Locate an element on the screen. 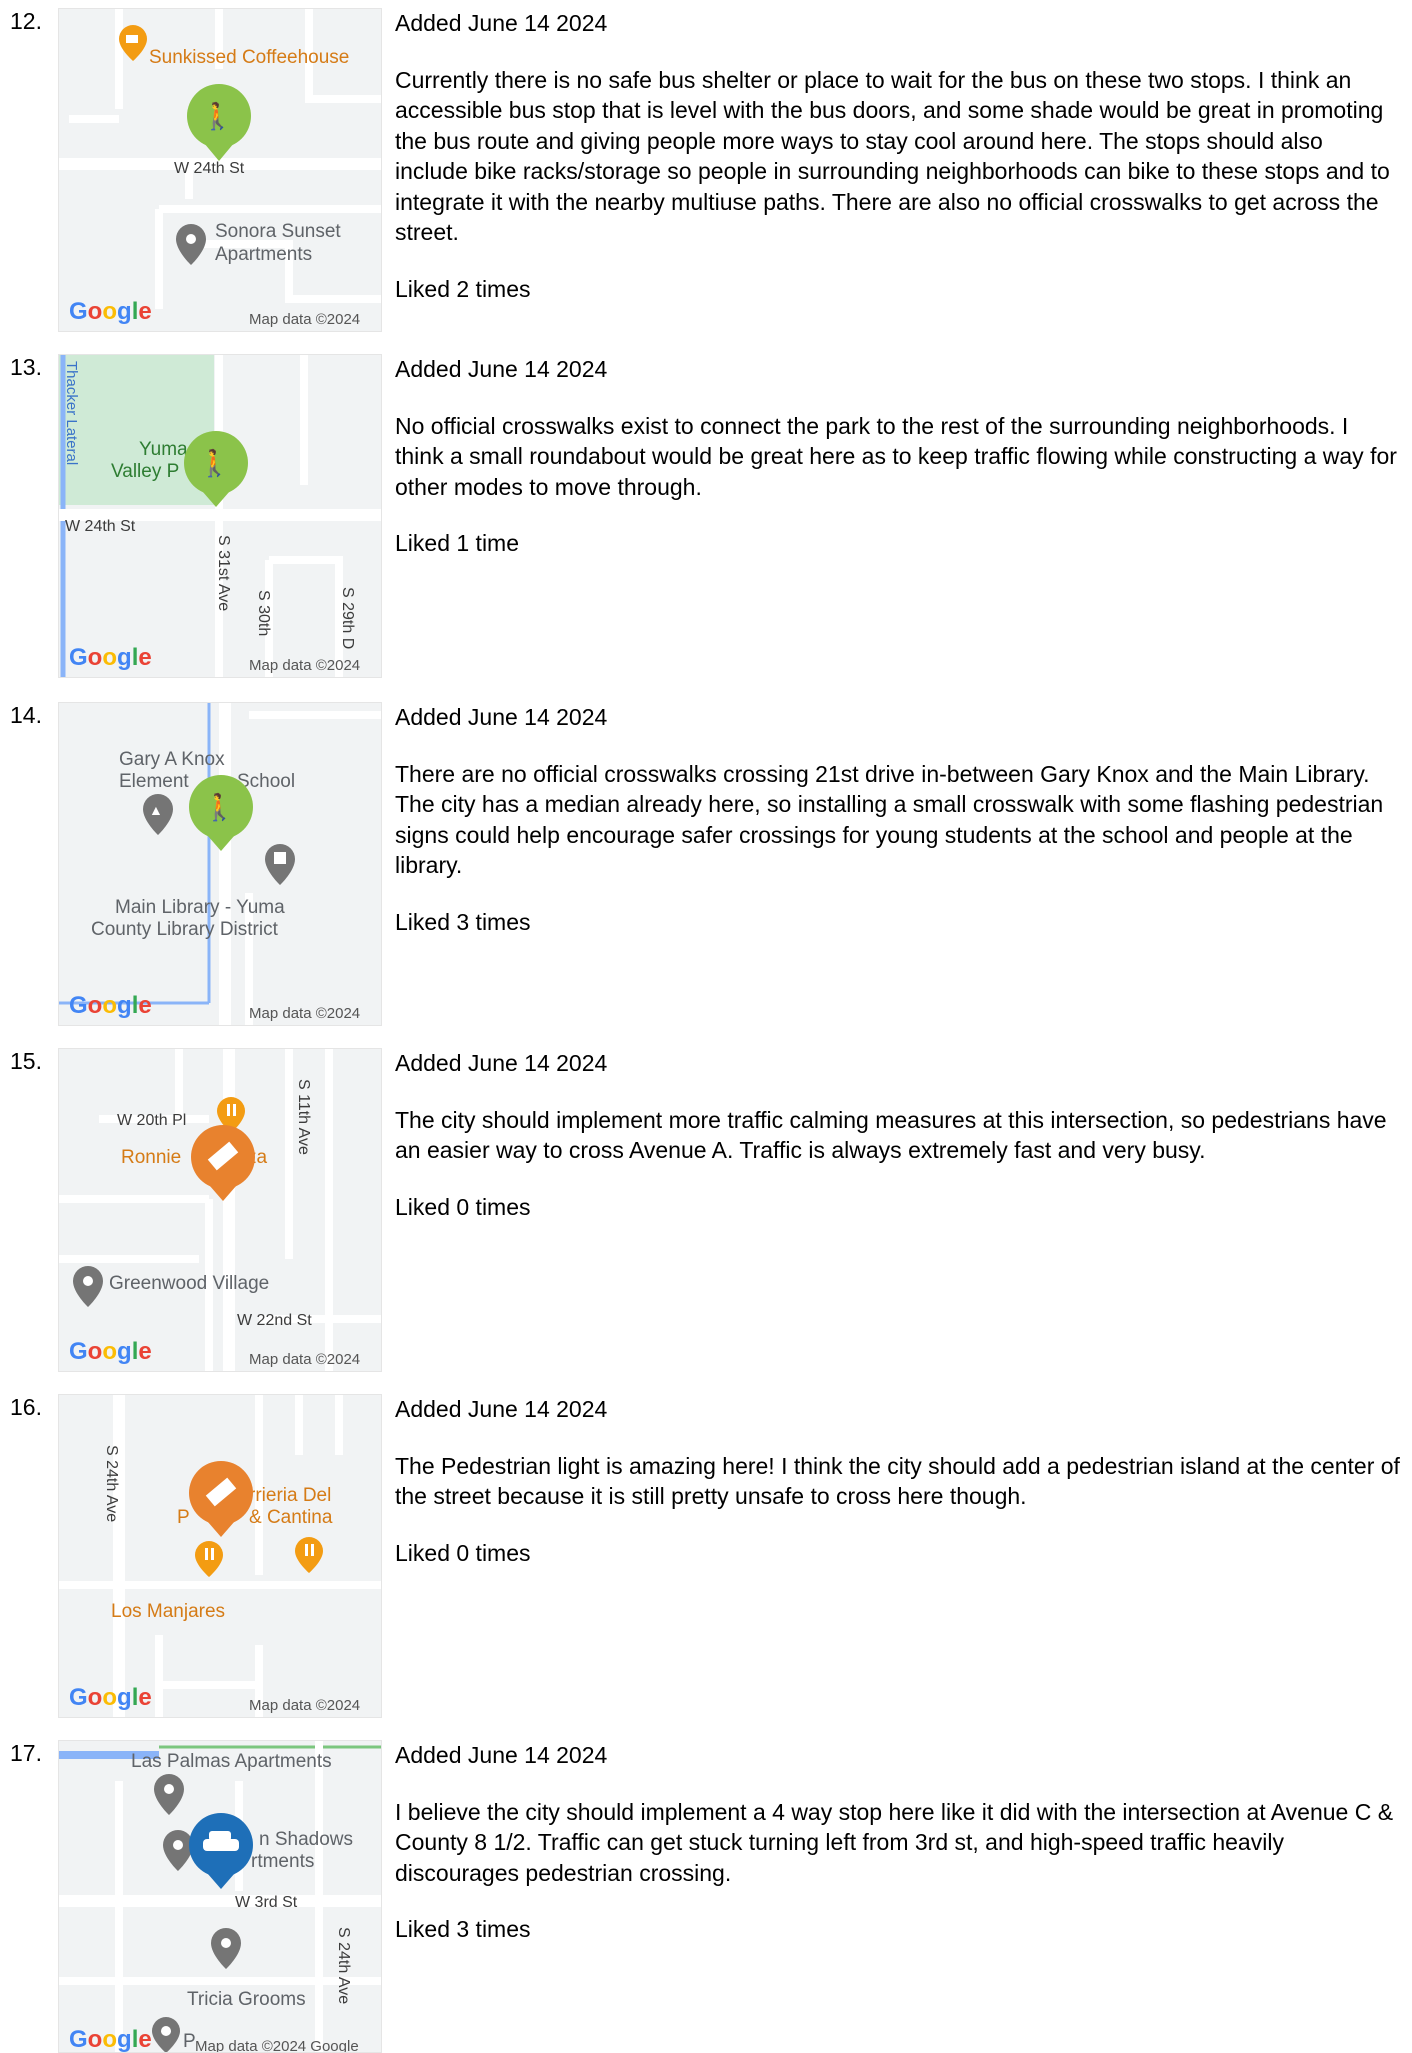 The width and height of the screenshot is (1412, 2053). map-label: Main Library - Yuma is located at coordinates (200, 907).